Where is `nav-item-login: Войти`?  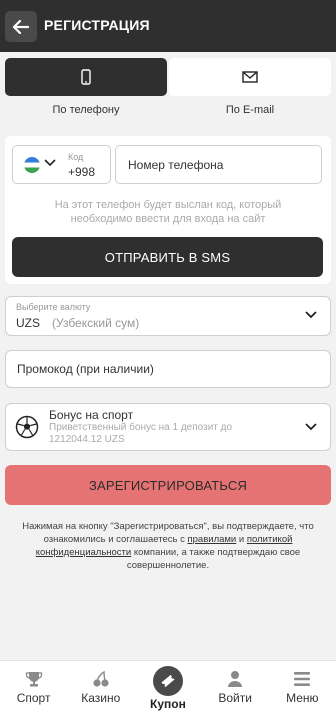
nav-item-login: Войти is located at coordinates (235, 686).